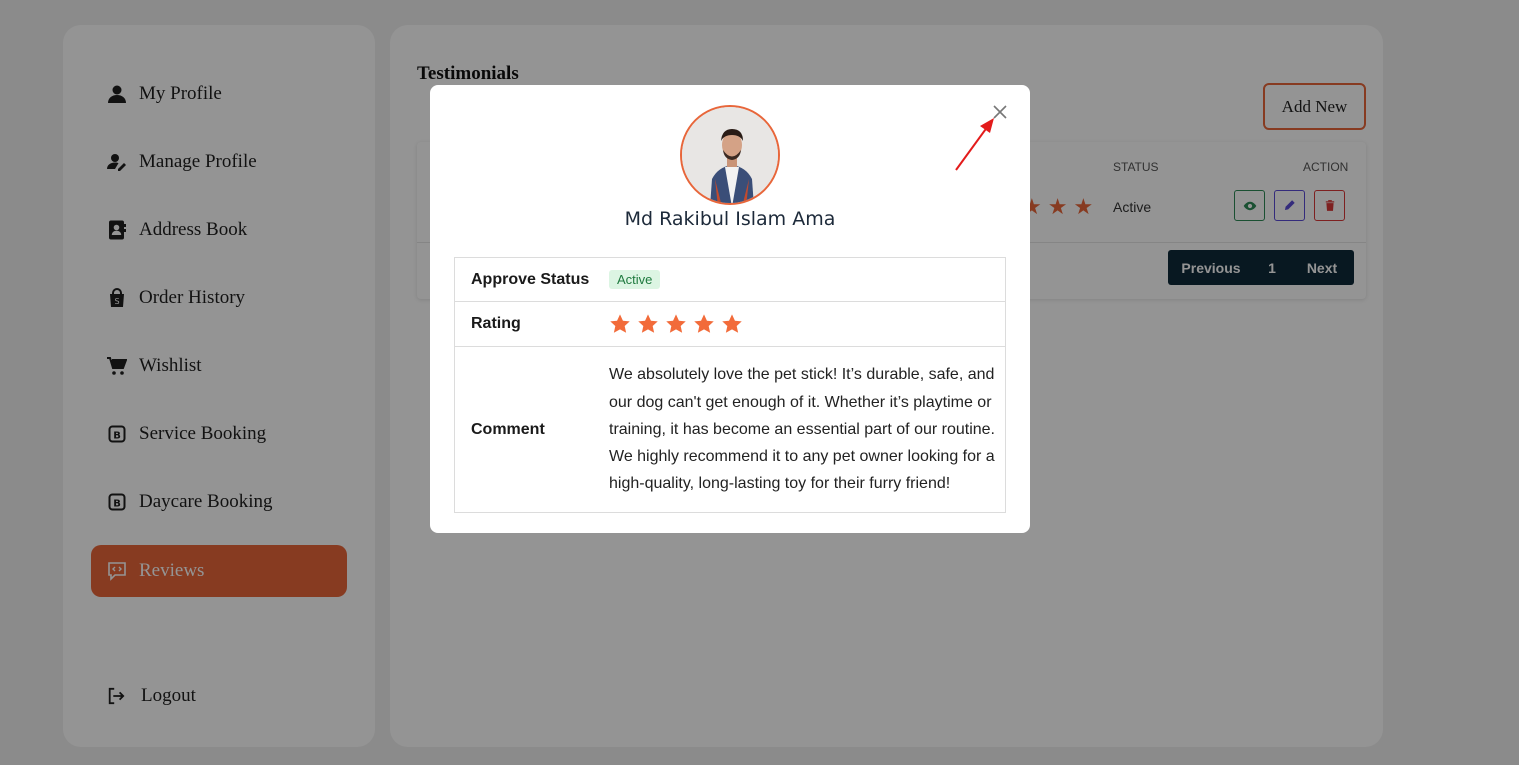 The width and height of the screenshot is (1519, 765). I want to click on comment-label: Comment, so click(508, 429).